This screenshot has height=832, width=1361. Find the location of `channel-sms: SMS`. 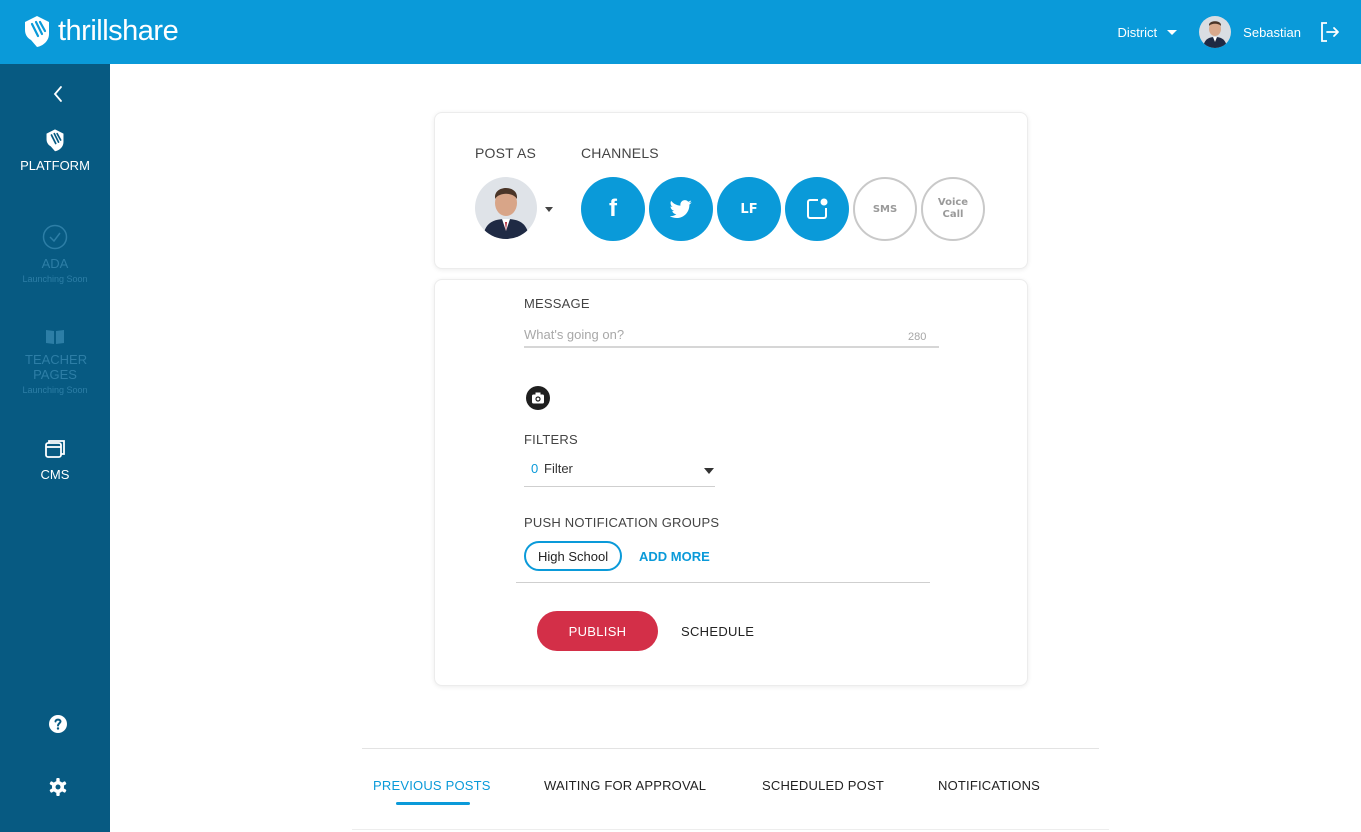

channel-sms: SMS is located at coordinates (885, 209).